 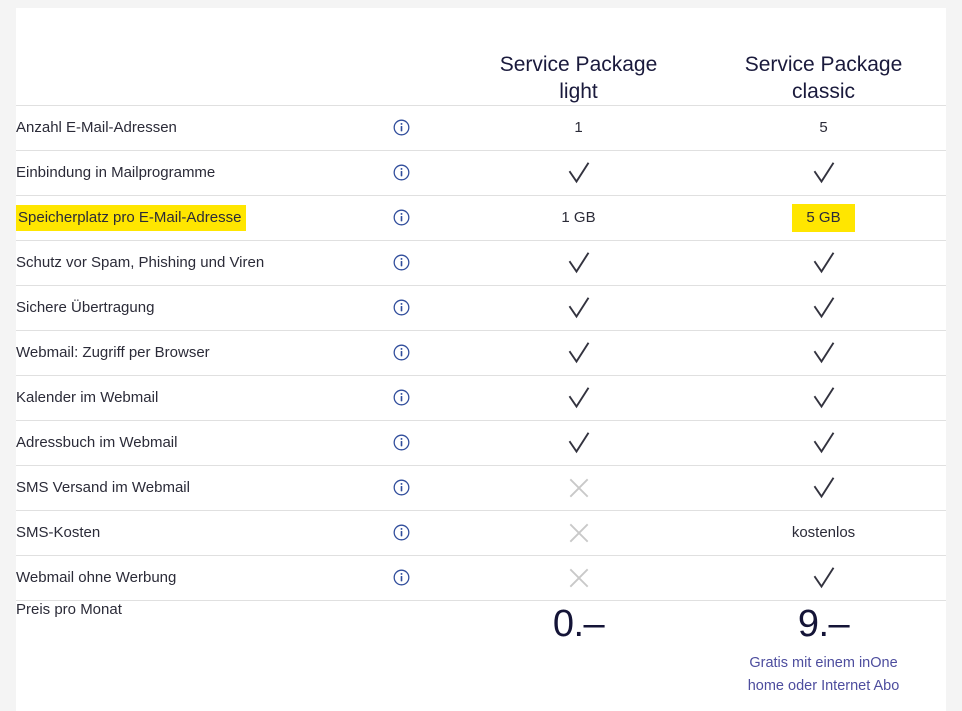 What do you see at coordinates (481, 352) in the screenshot?
I see `table-row: Webmail: Zugriff per Browser` at bounding box center [481, 352].